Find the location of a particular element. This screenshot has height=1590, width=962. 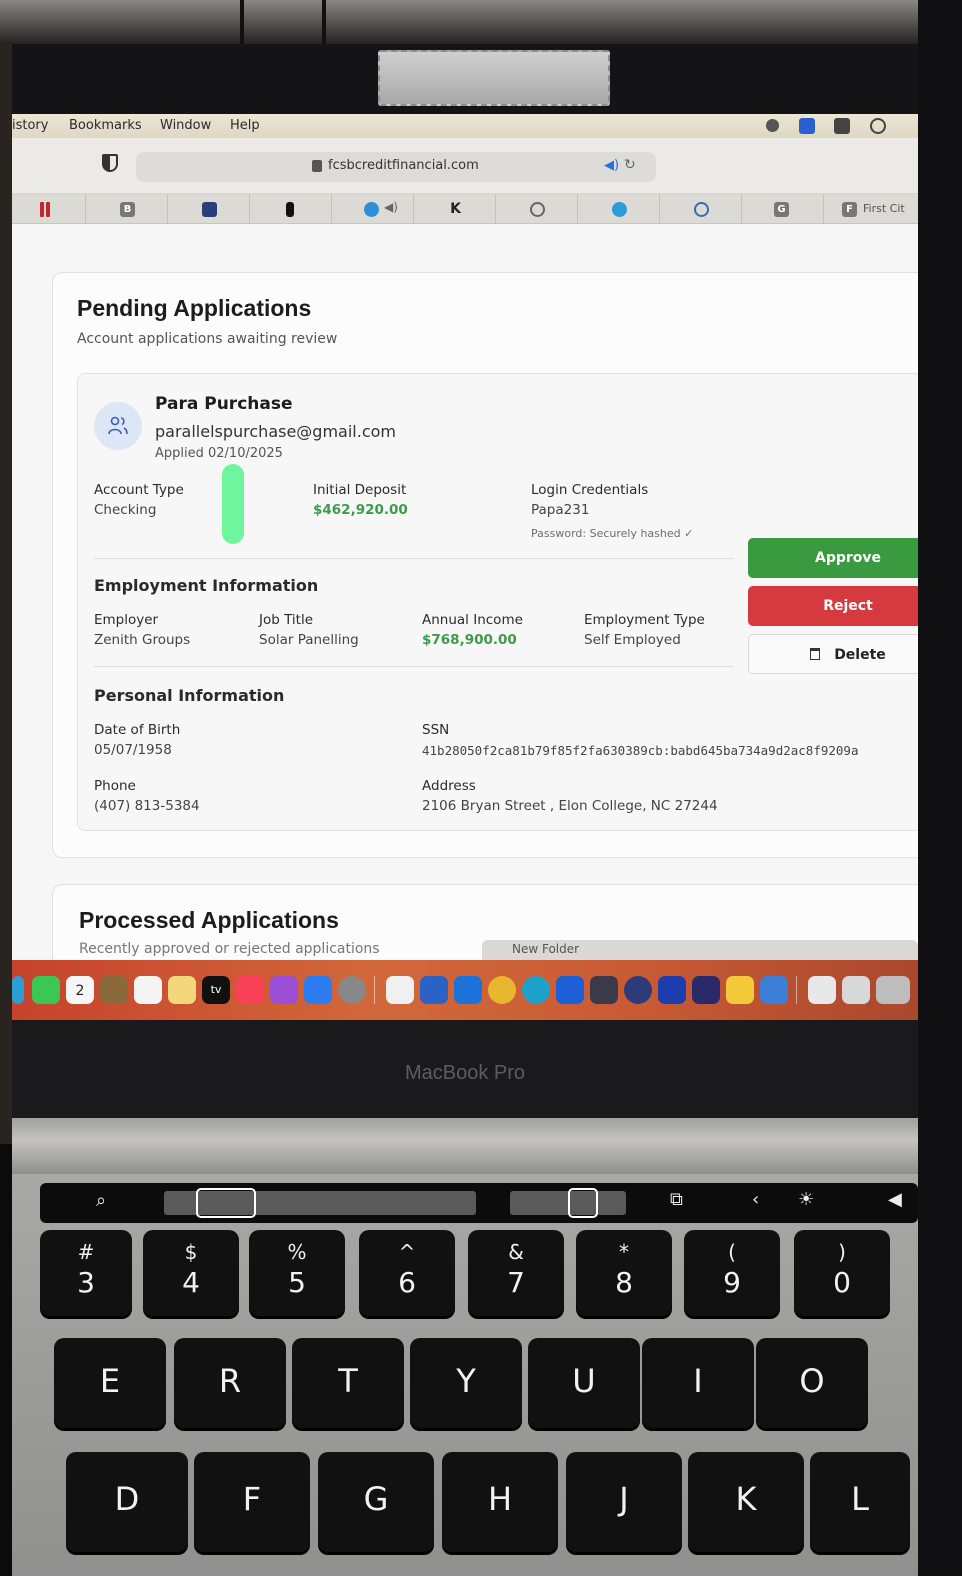

phone-label: Phone is located at coordinates (115, 786).